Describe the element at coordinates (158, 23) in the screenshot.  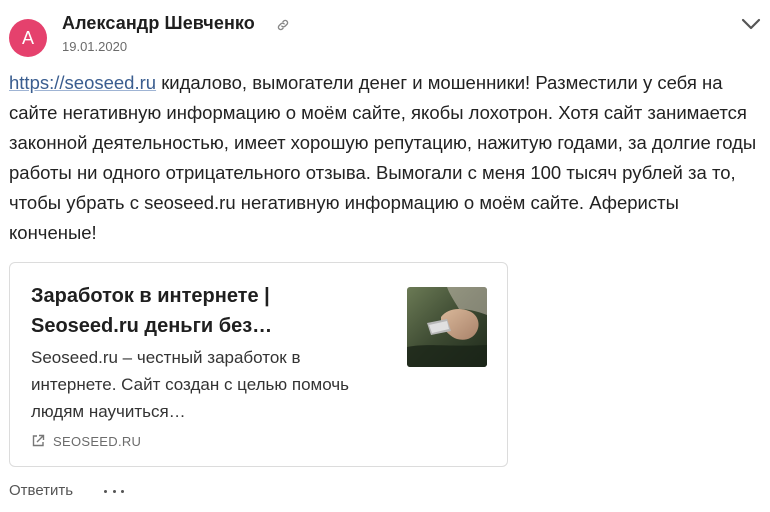
I see `author-name: Александр Шевченко` at that location.